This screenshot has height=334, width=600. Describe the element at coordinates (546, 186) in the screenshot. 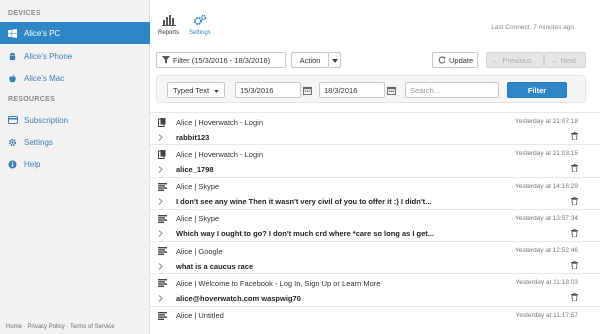

I see `entry-timestamp: Yesterday at 14:16:29` at that location.